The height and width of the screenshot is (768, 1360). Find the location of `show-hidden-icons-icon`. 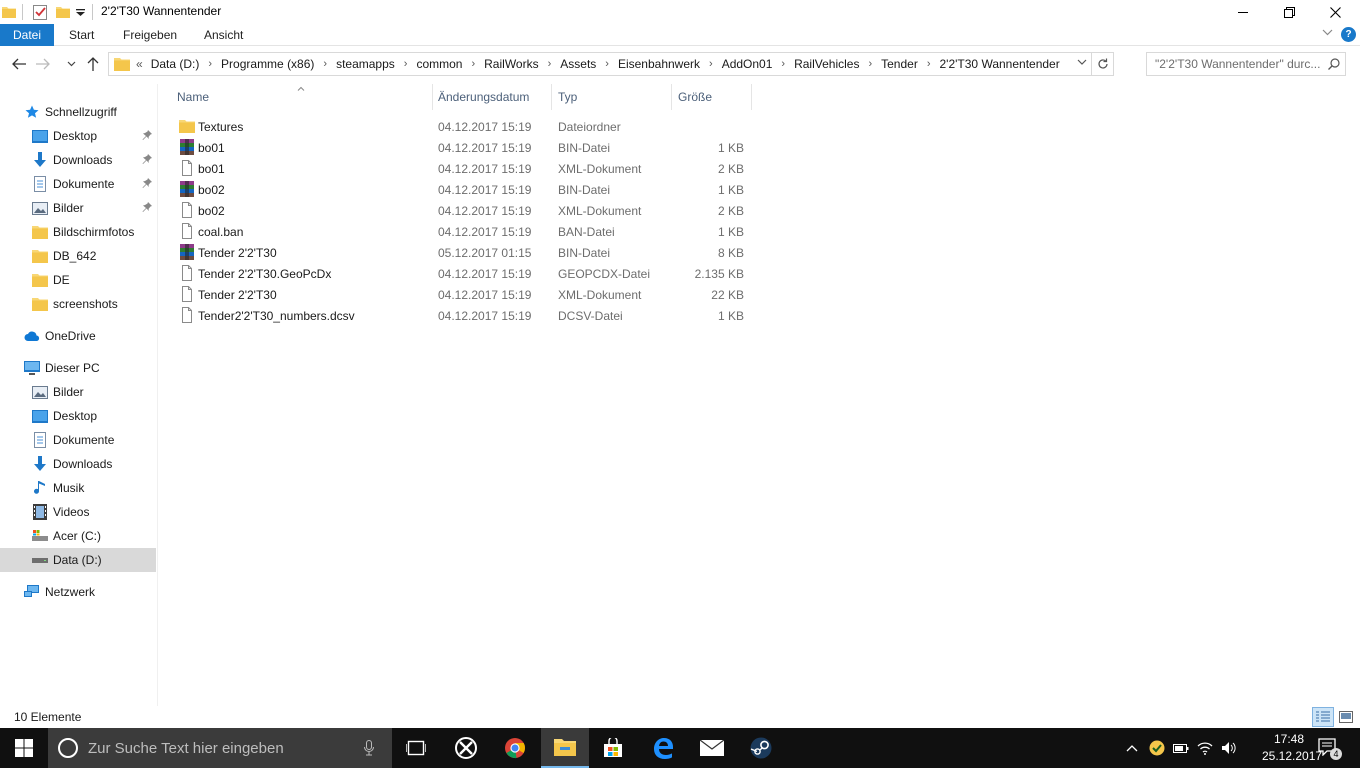

show-hidden-icons-icon is located at coordinates (1132, 748).